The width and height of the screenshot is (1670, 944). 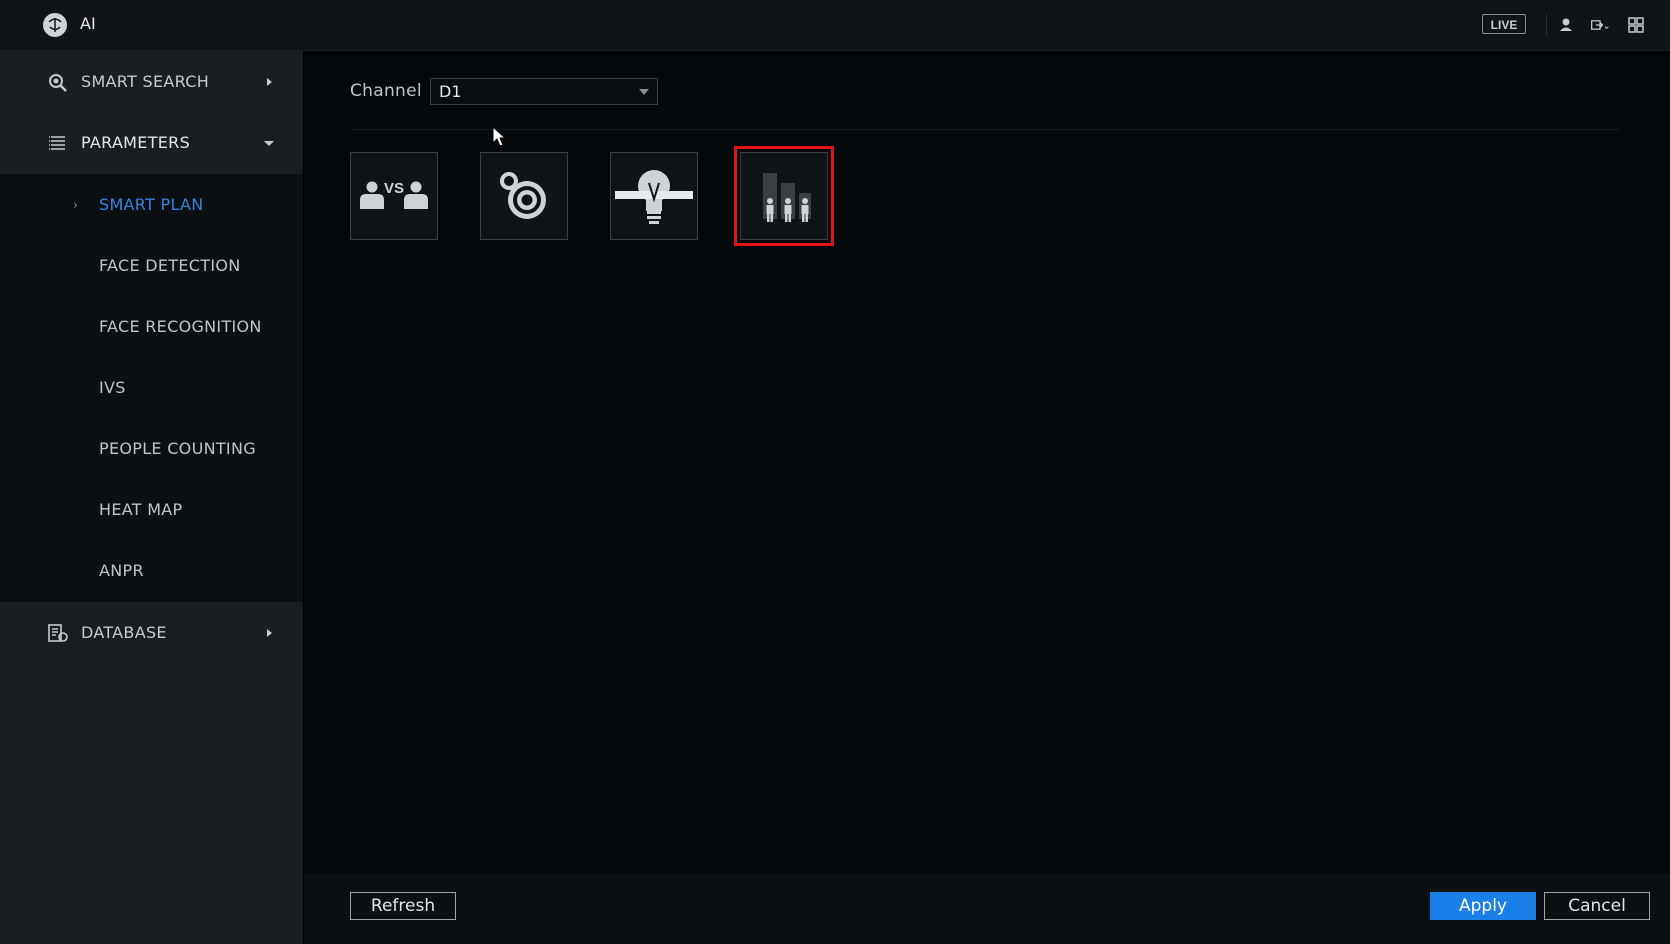 What do you see at coordinates (269, 143) in the screenshot?
I see `chevron-down-icon` at bounding box center [269, 143].